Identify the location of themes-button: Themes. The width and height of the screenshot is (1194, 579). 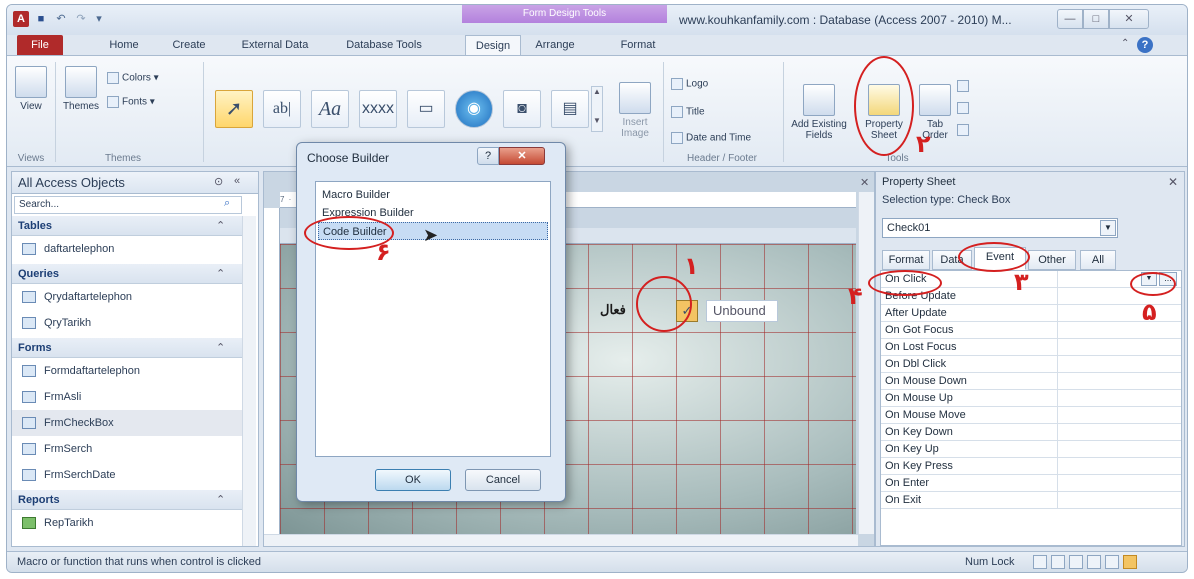
(81, 89).